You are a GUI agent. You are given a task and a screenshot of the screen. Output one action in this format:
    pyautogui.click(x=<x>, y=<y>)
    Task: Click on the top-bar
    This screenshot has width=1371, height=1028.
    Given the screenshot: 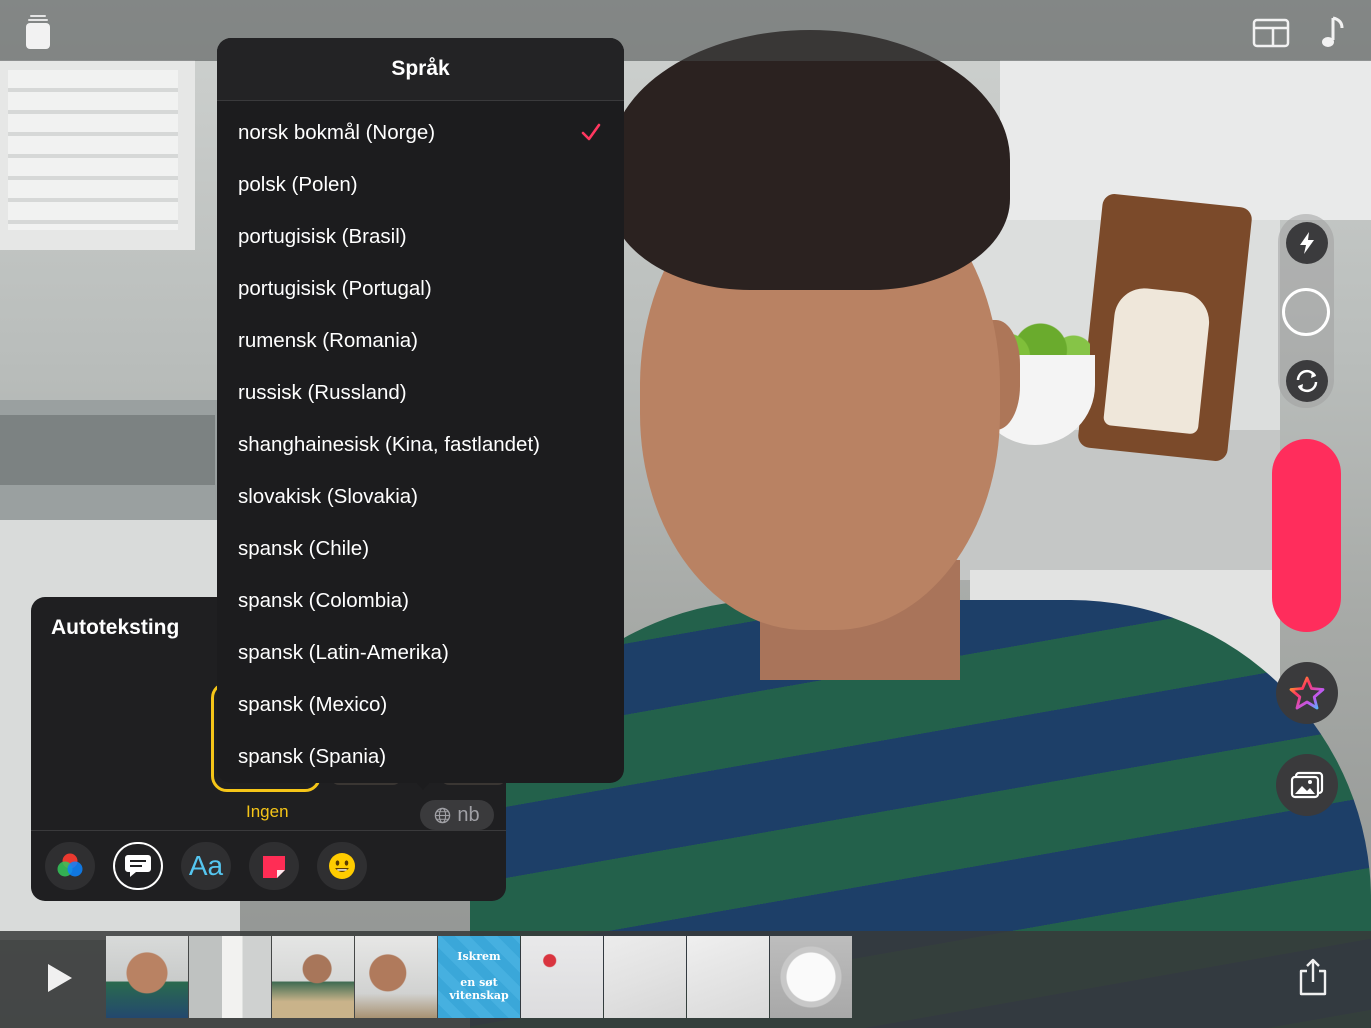 What is the action you would take?
    pyautogui.click(x=685, y=30)
    